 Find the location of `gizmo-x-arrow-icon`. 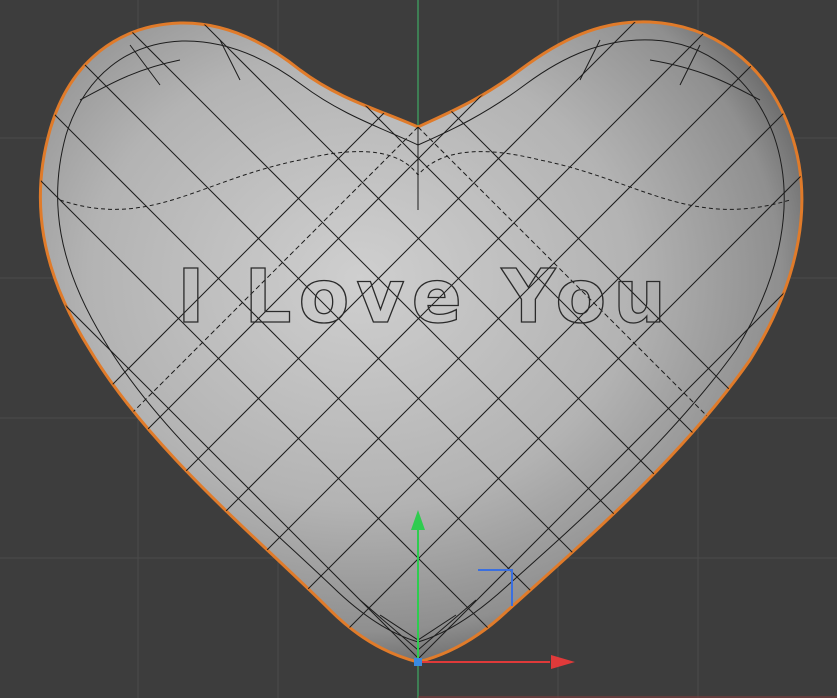

gizmo-x-arrow-icon is located at coordinates (563, 662).